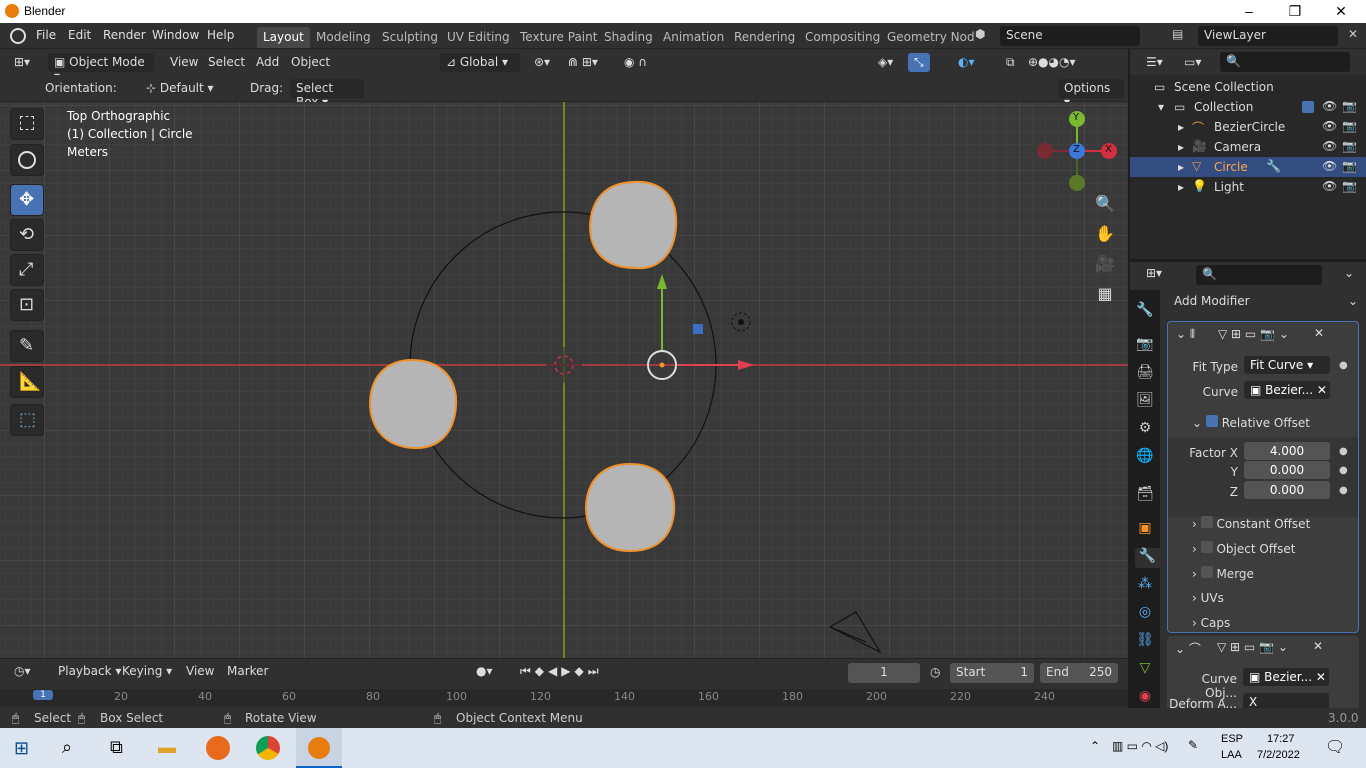 Image resolution: width=1366 pixels, height=768 pixels. Describe the element at coordinates (1192, 62) in the screenshot. I see `display-mode-icon: ▭▾` at that location.